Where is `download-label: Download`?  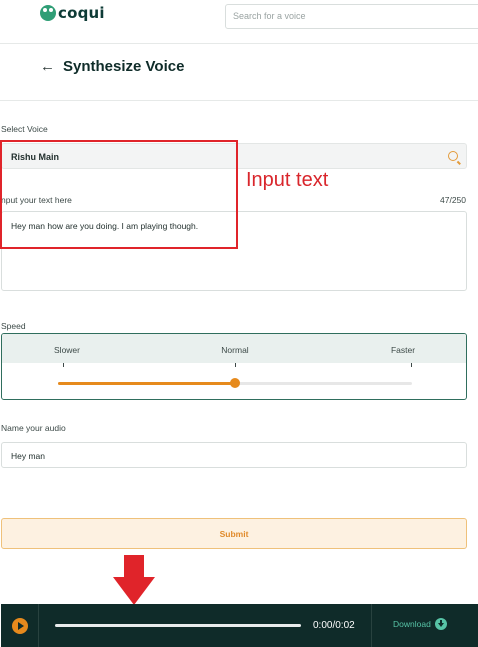
download-label: Download is located at coordinates (412, 624).